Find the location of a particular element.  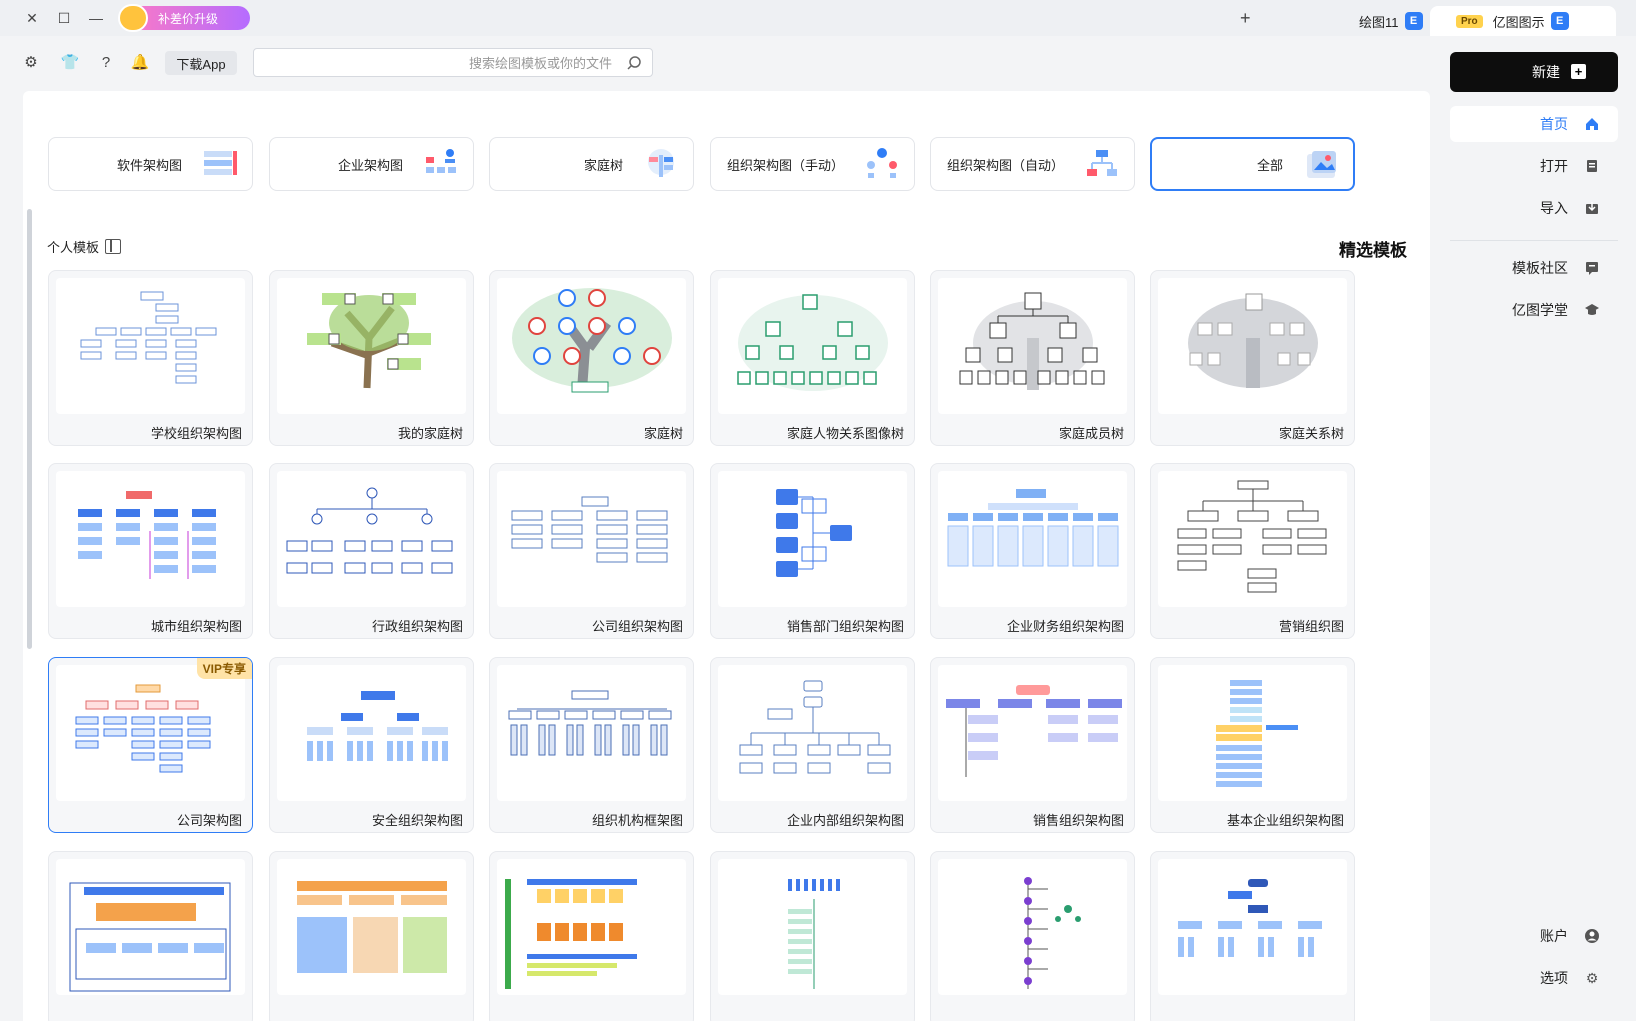

category-label: 企业架构图 is located at coordinates (370, 165).